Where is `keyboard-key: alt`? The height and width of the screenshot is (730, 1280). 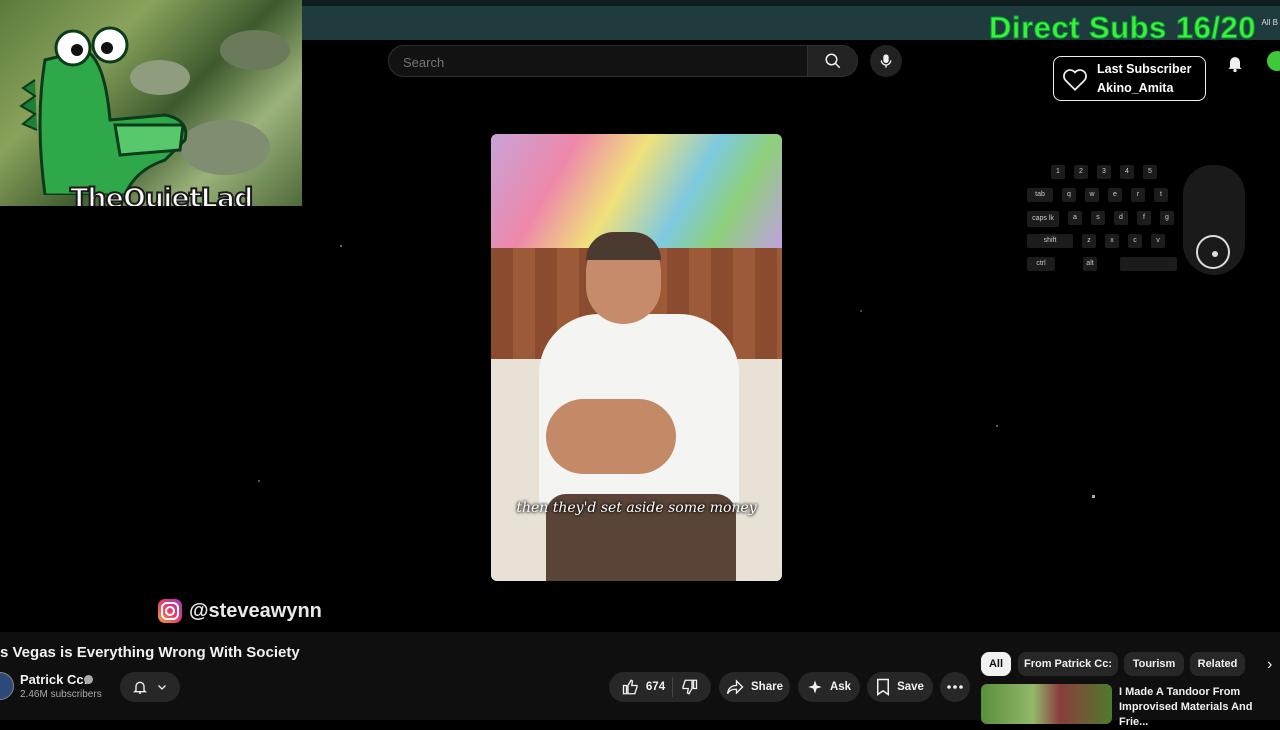 keyboard-key: alt is located at coordinates (1090, 264).